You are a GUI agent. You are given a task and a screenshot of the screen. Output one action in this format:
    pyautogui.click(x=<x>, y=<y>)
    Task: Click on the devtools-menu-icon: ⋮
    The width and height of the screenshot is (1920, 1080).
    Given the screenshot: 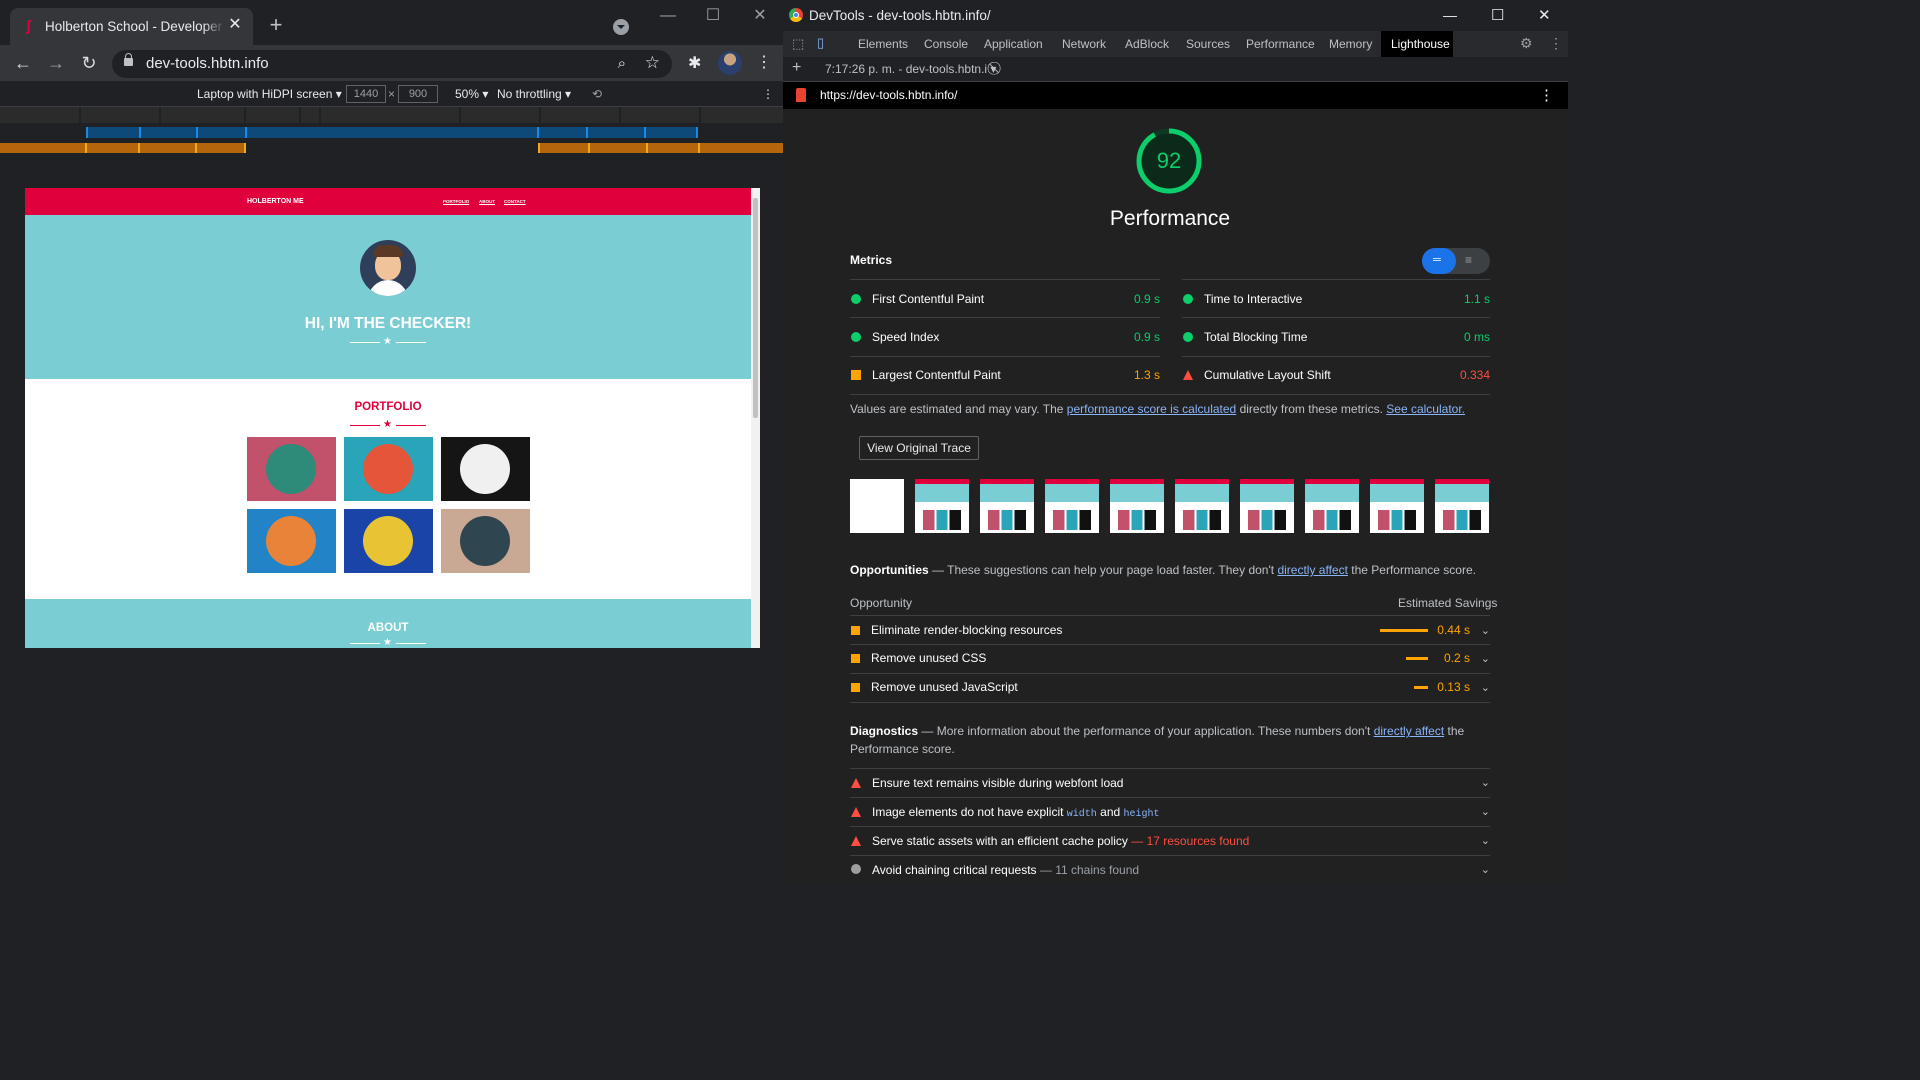 What is the action you would take?
    pyautogui.click(x=1556, y=43)
    